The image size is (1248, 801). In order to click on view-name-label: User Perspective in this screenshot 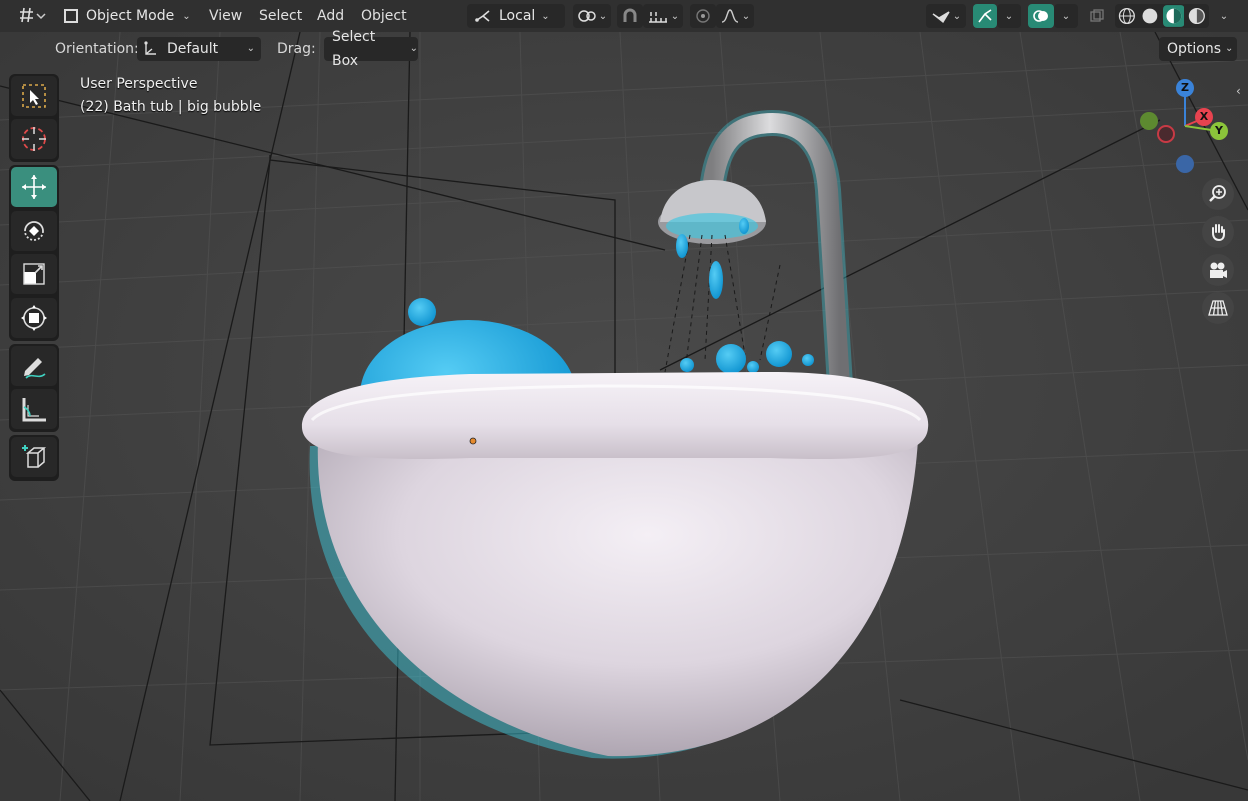, I will do `click(139, 84)`.